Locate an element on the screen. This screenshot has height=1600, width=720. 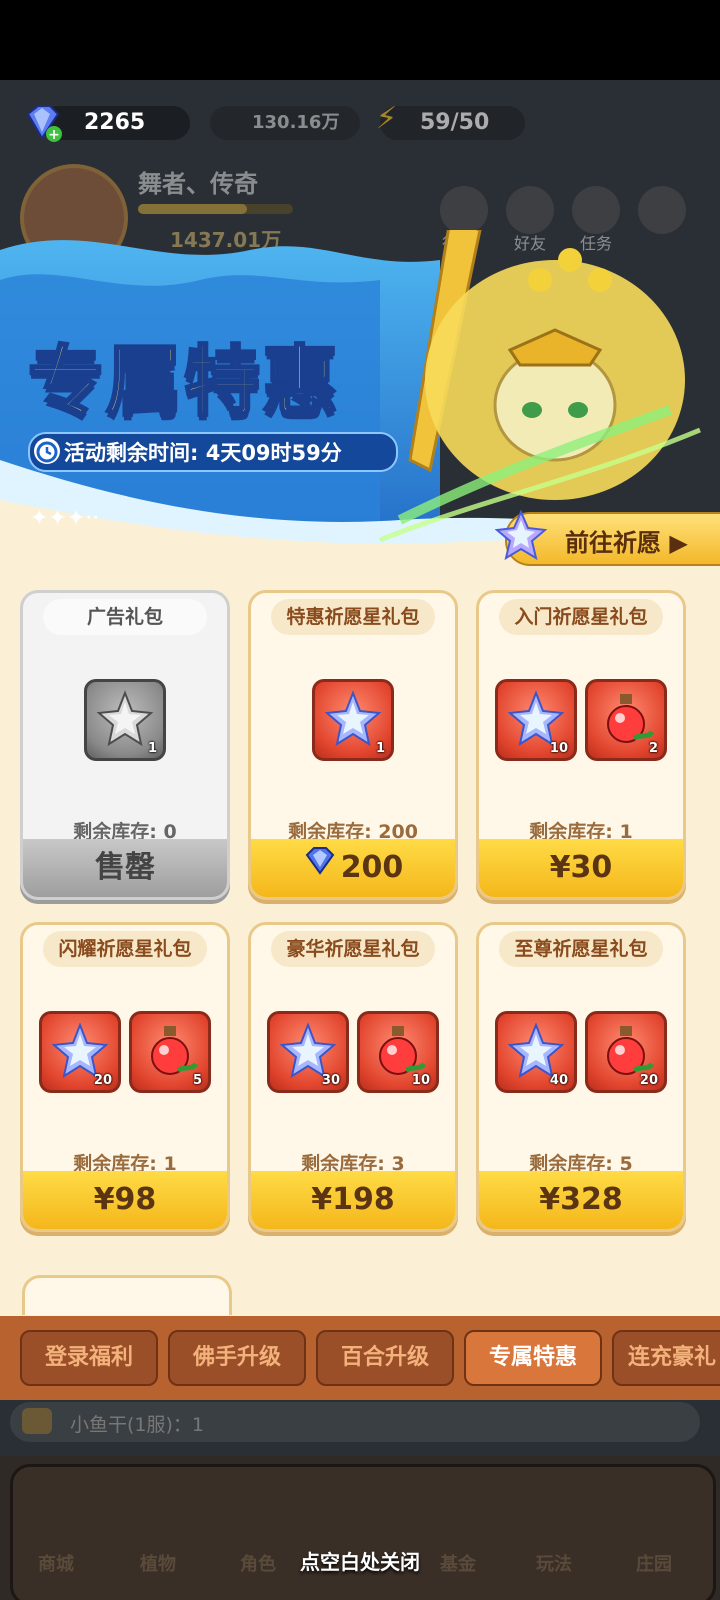
pack-items: 40 20 is located at coordinates (581, 1052).